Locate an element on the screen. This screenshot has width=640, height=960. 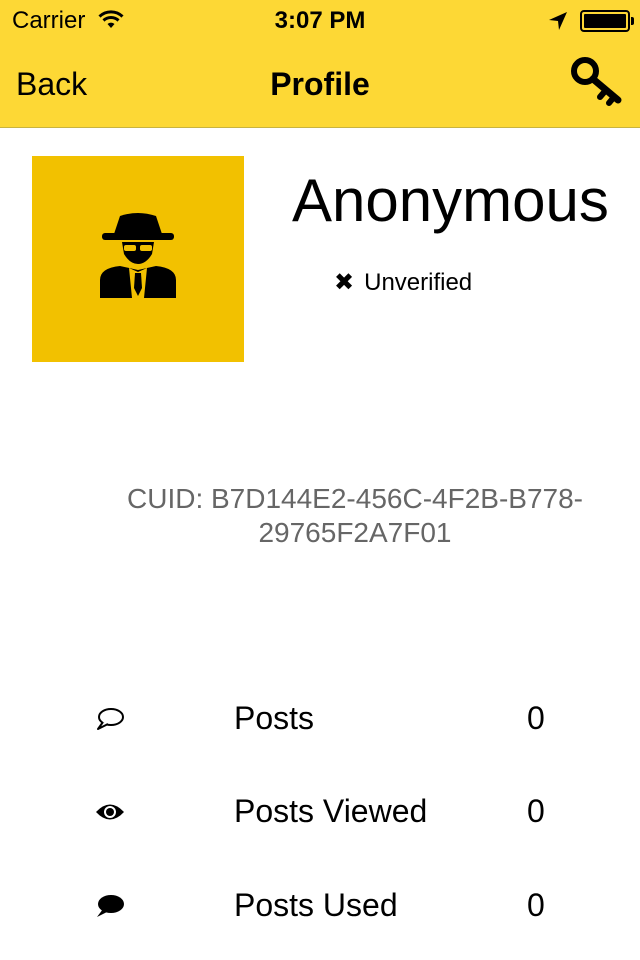
battery-icon is located at coordinates (607, 21).